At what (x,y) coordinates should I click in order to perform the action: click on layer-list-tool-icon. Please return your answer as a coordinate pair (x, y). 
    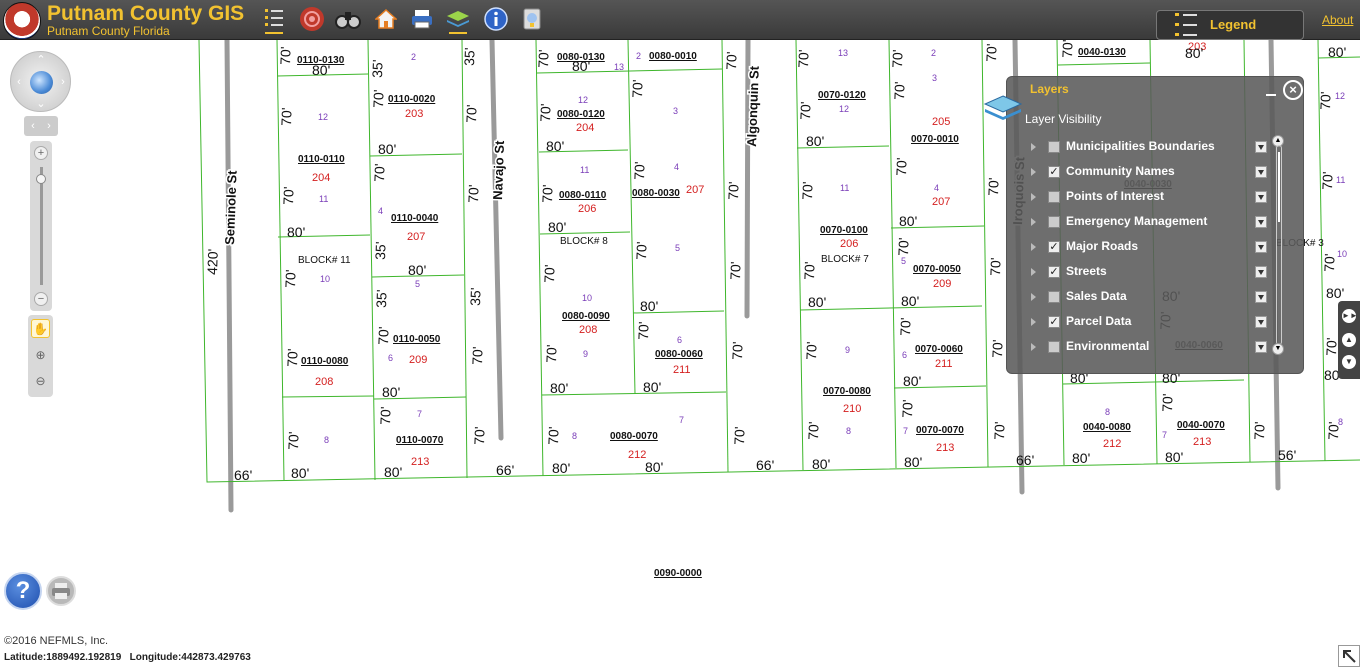
    Looking at the image, I should click on (274, 19).